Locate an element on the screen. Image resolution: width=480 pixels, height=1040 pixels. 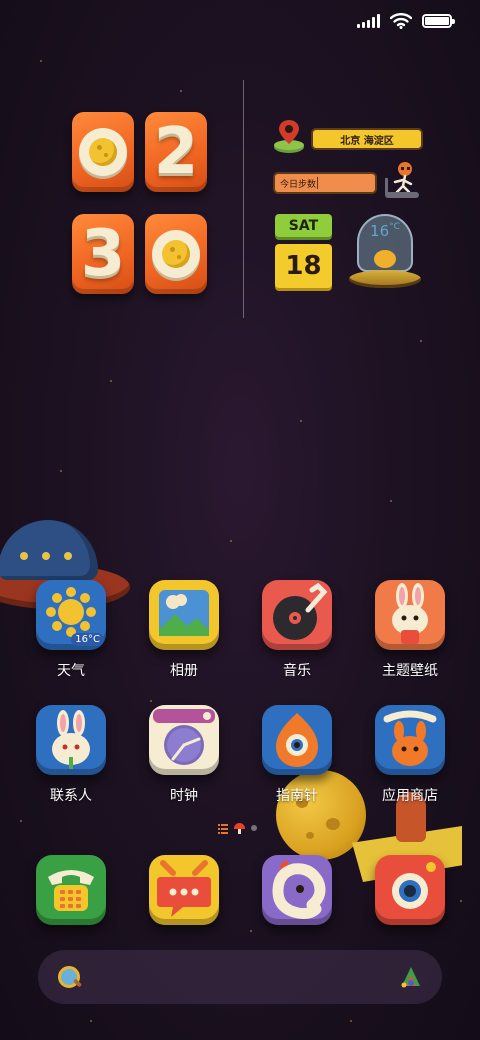
list-icon is located at coordinates (223, 828).